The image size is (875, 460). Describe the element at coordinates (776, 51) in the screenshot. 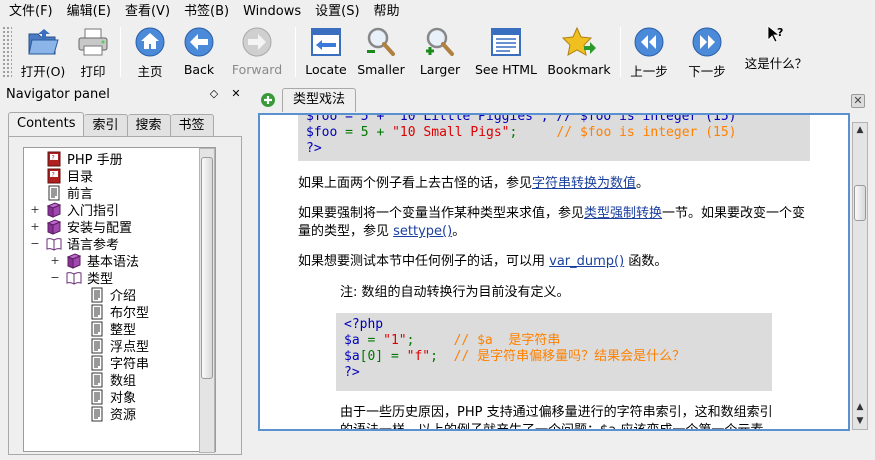

I see `whats-this-button: ? 这是什么？` at that location.